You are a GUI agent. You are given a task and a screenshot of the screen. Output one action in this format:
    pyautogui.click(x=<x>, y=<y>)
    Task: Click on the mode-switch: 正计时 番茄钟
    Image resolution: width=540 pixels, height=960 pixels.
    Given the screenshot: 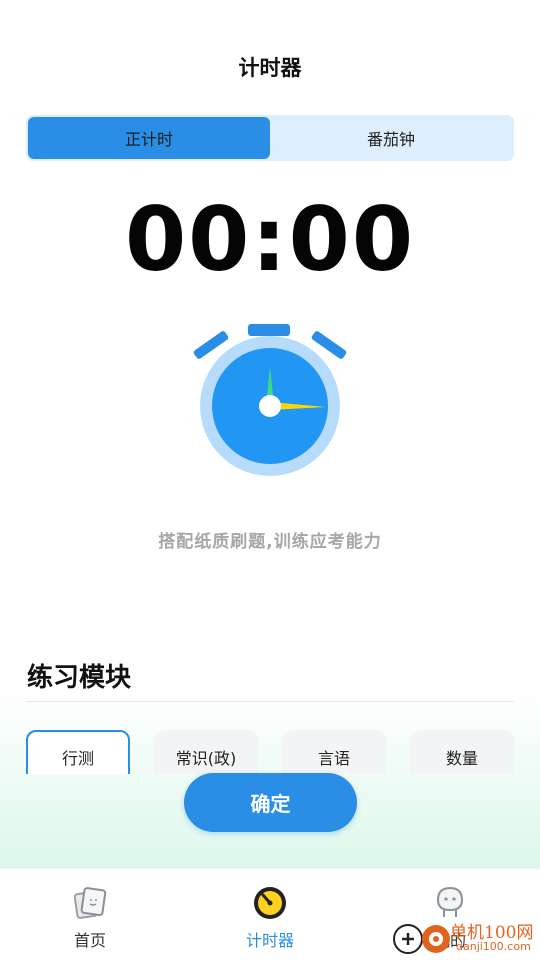 What is the action you would take?
    pyautogui.click(x=270, y=138)
    